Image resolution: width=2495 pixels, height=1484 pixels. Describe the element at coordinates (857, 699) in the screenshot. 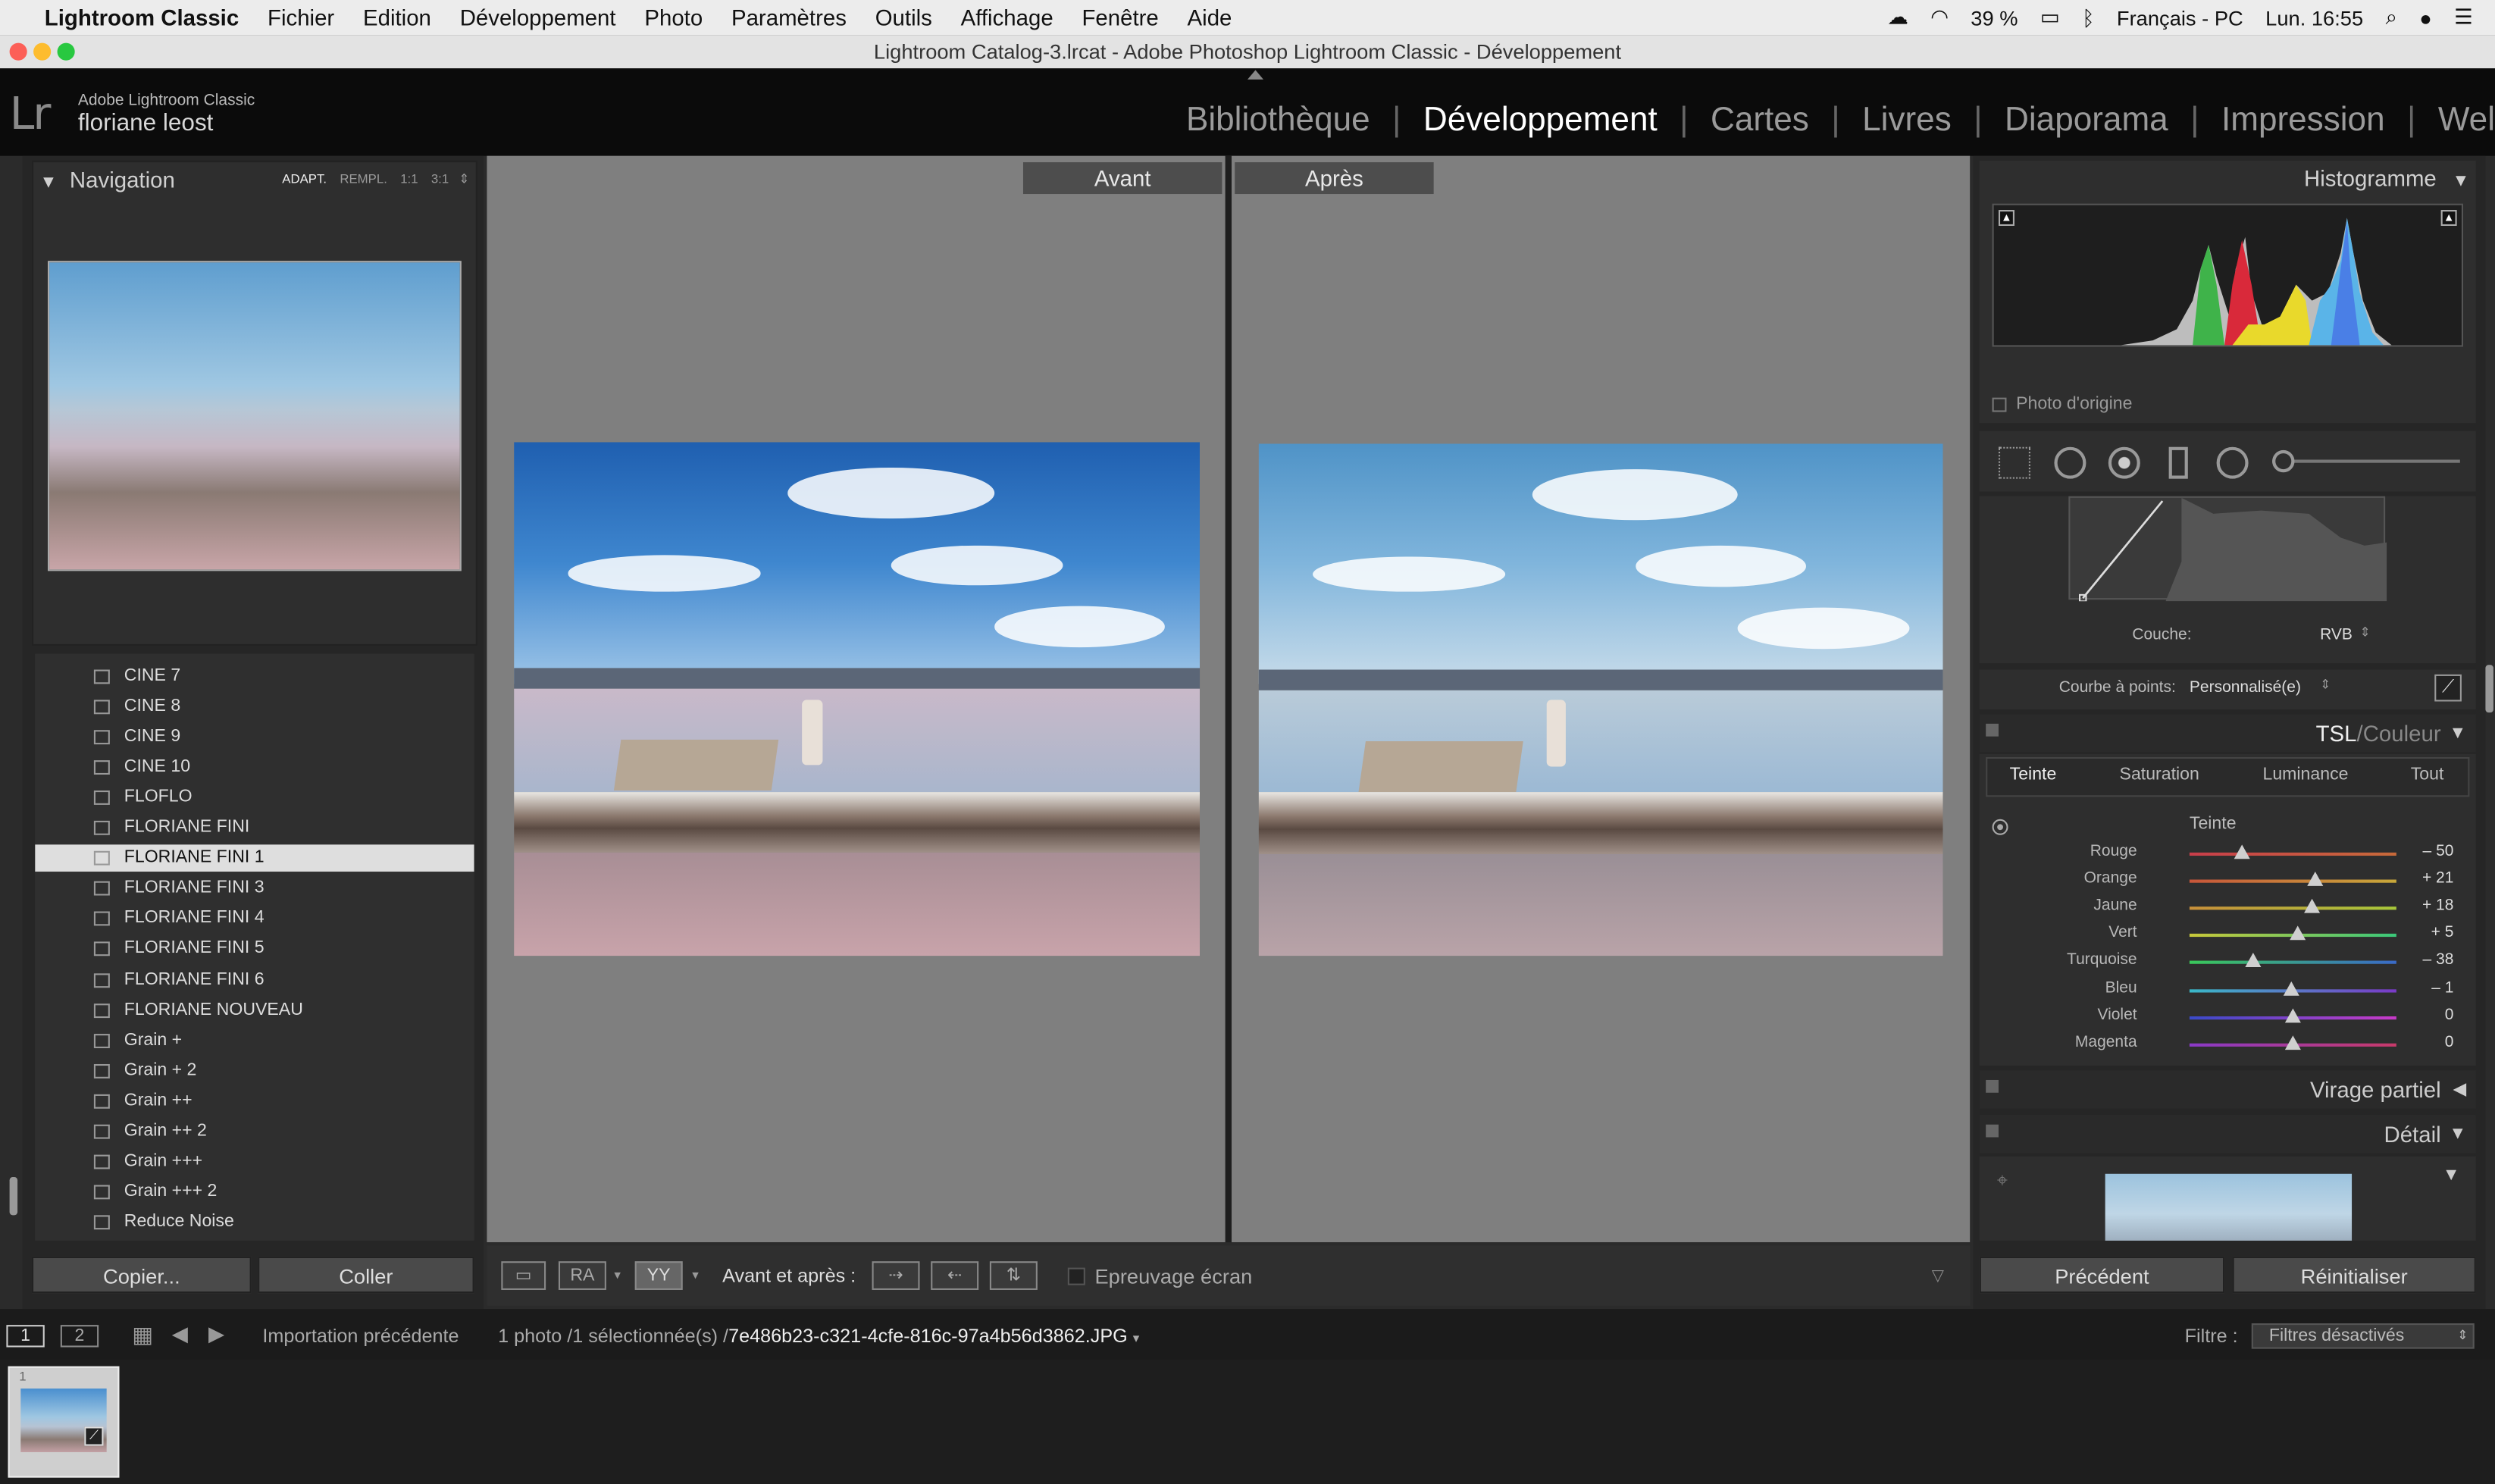

I see `before-photo` at that location.